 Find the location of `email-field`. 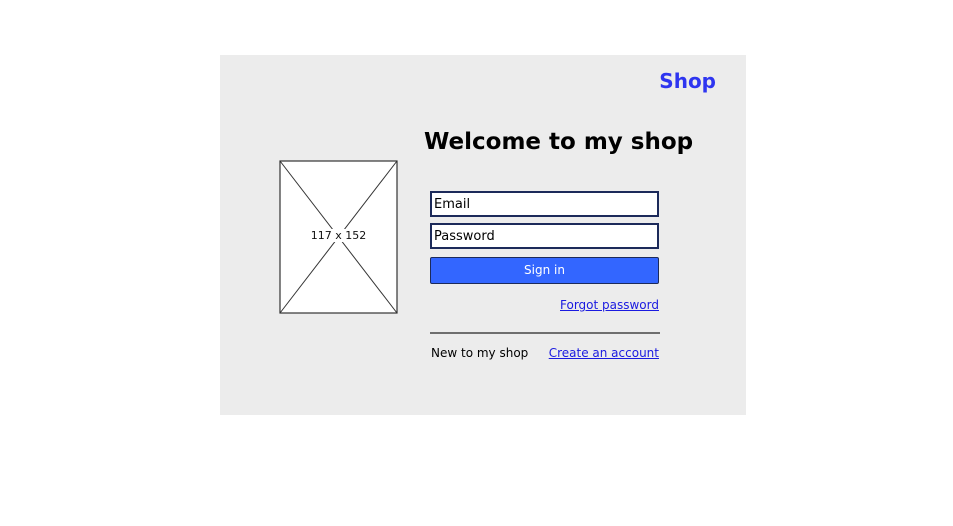

email-field is located at coordinates (544, 204).